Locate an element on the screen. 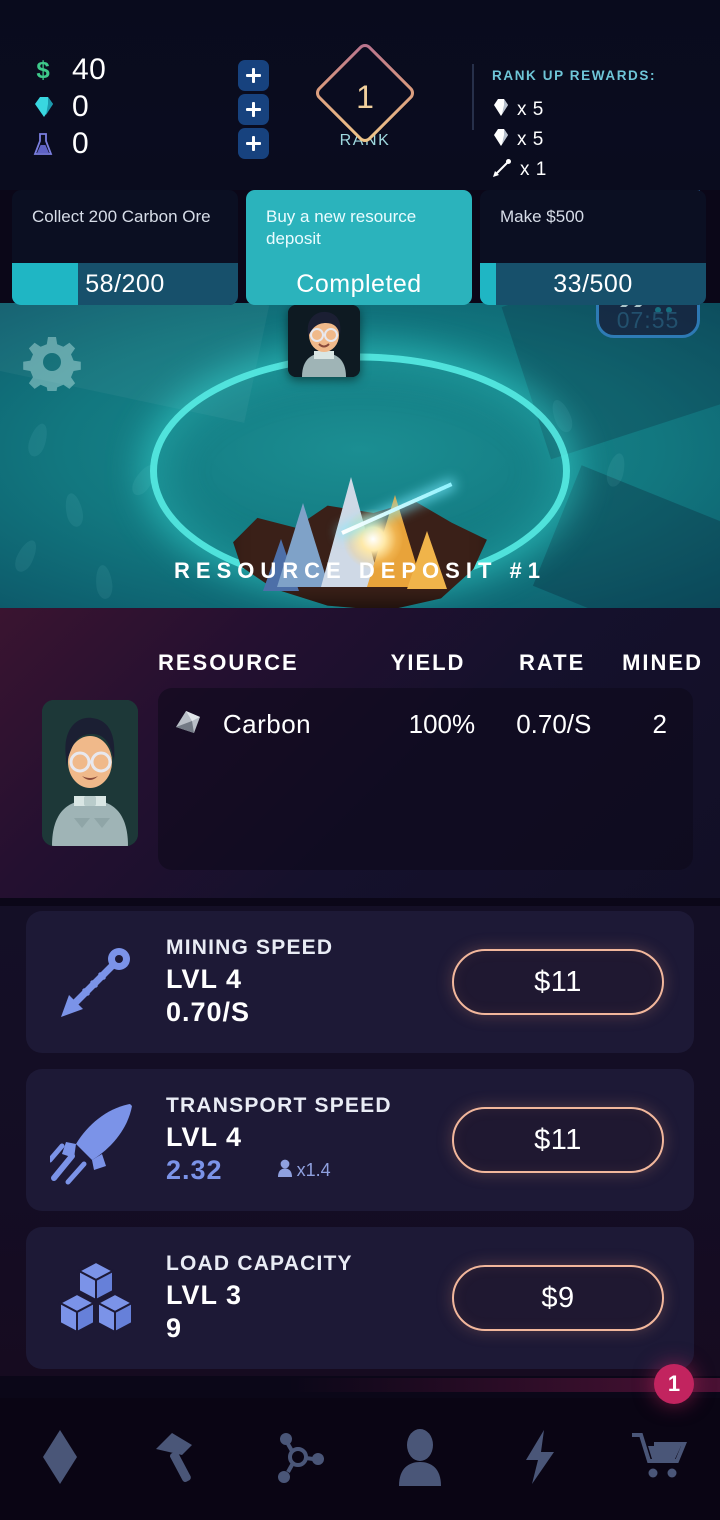 Image resolution: width=720 pixels, height=1520 pixels. upgrade-value: 0.70/S is located at coordinates (208, 1012).